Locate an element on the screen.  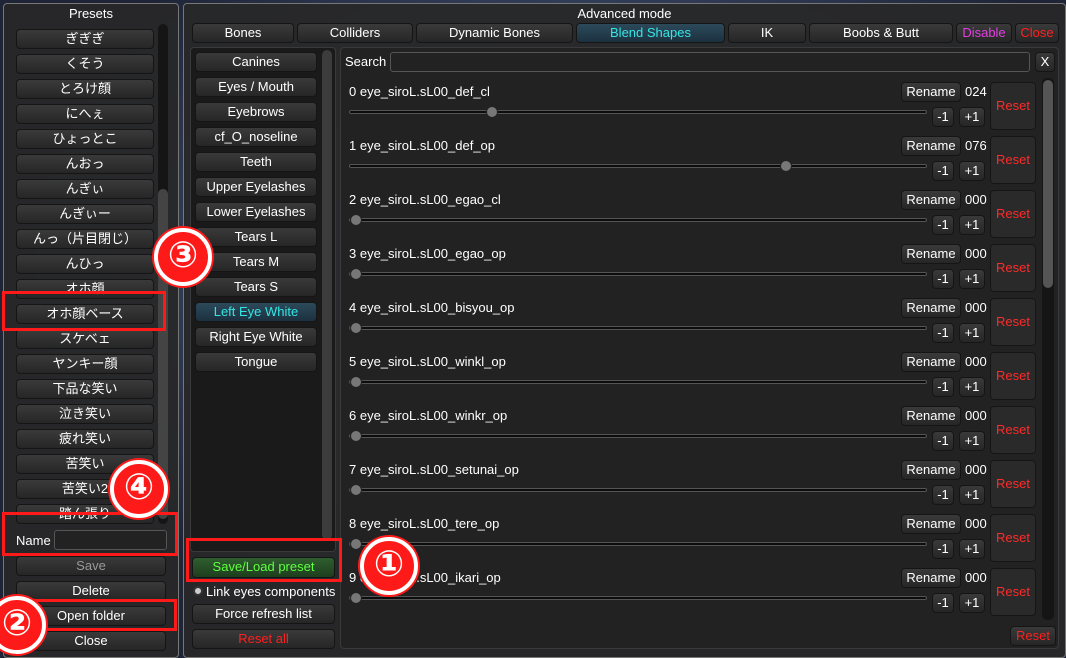
delete-button: Delete is located at coordinates (91, 591).